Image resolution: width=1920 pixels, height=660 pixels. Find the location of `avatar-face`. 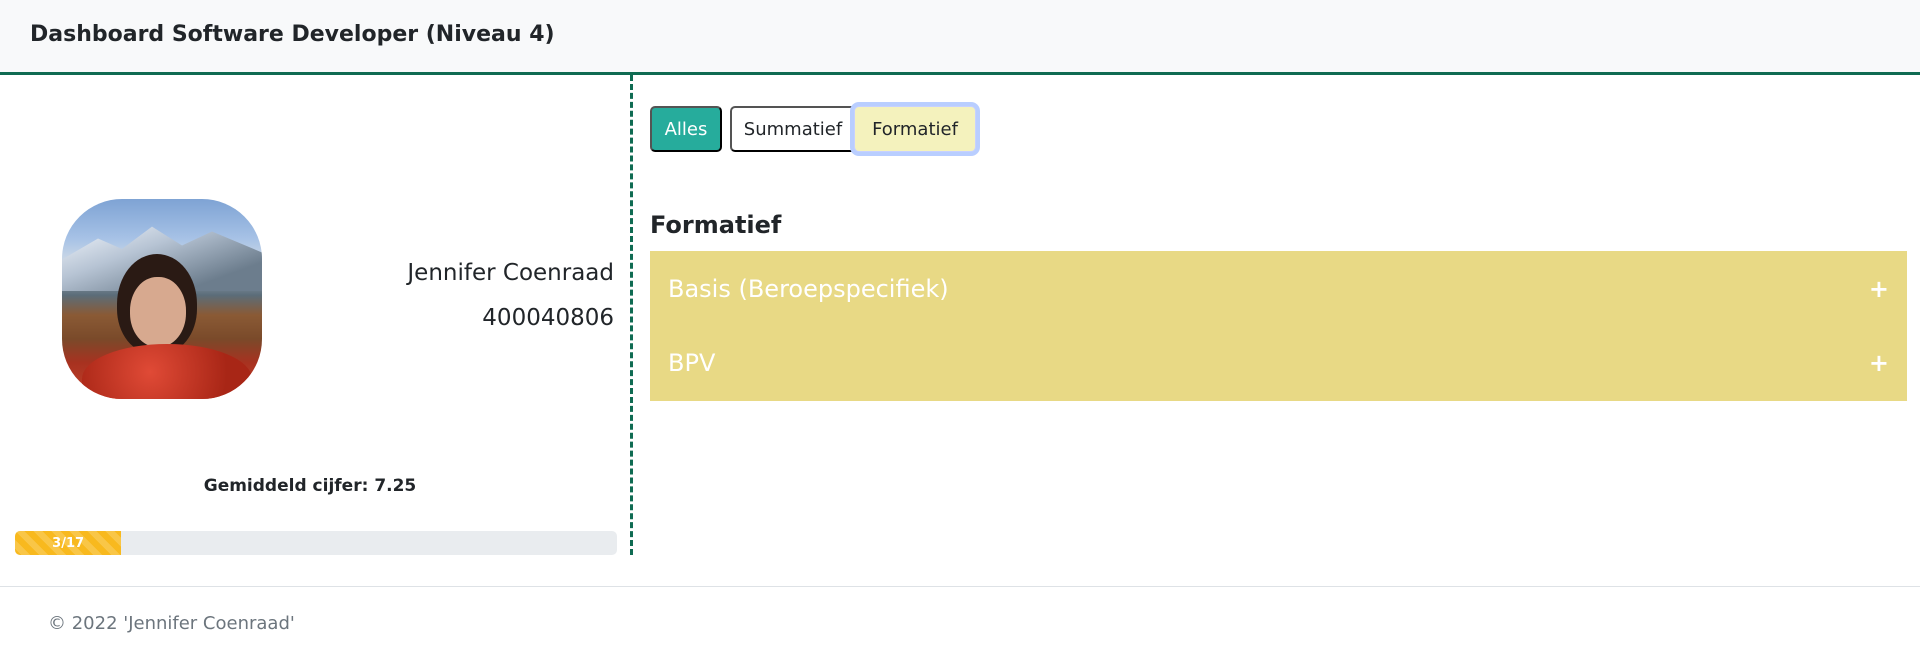

avatar-face is located at coordinates (158, 312).